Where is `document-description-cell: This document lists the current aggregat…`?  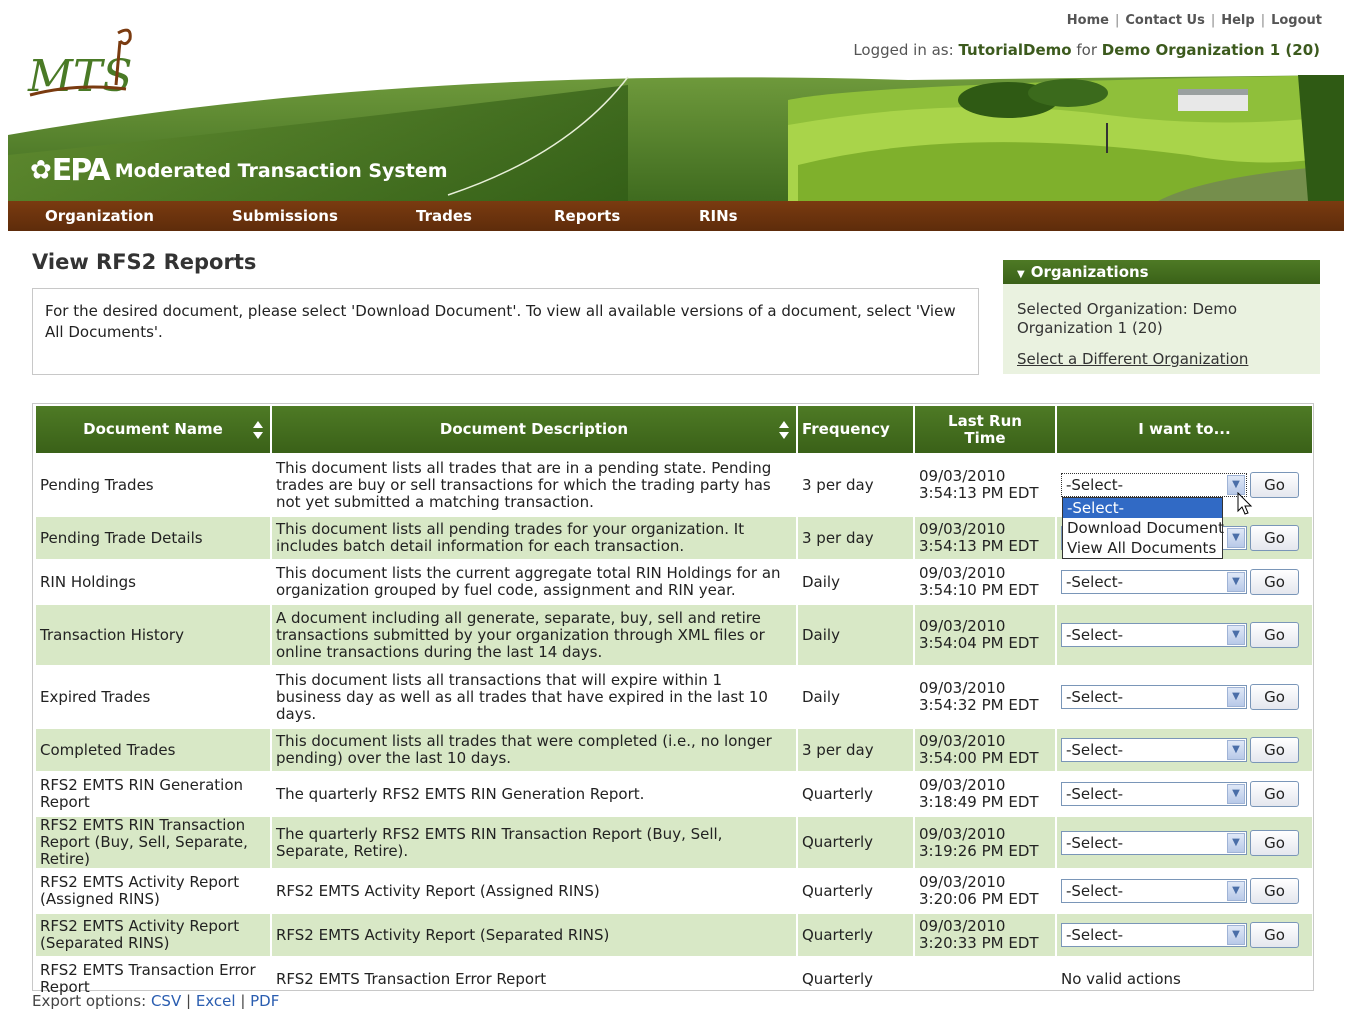 document-description-cell: This document lists the current aggregat… is located at coordinates (528, 581).